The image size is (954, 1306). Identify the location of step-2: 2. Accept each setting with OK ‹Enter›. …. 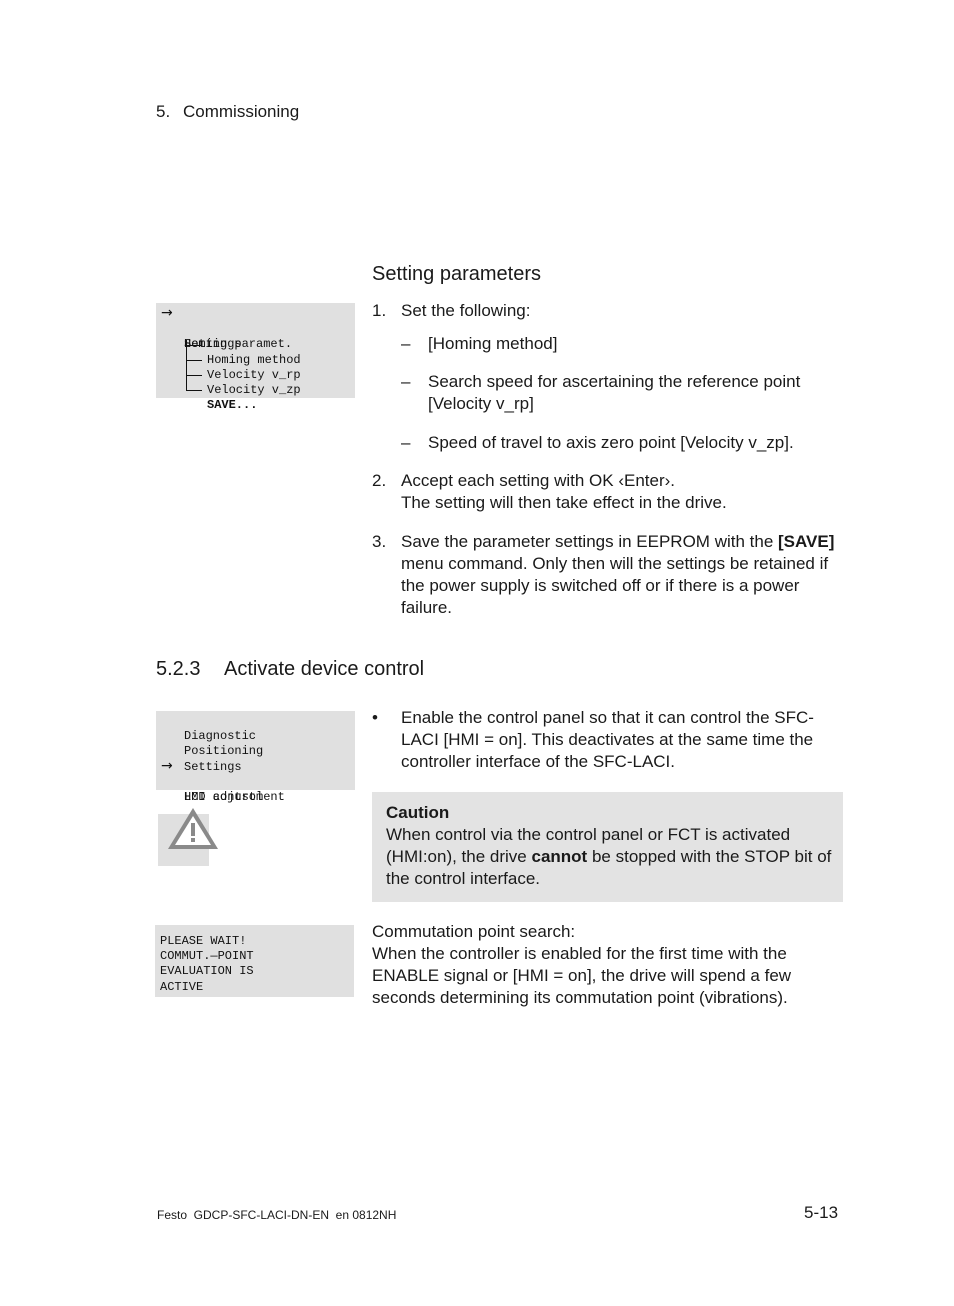
(607, 492).